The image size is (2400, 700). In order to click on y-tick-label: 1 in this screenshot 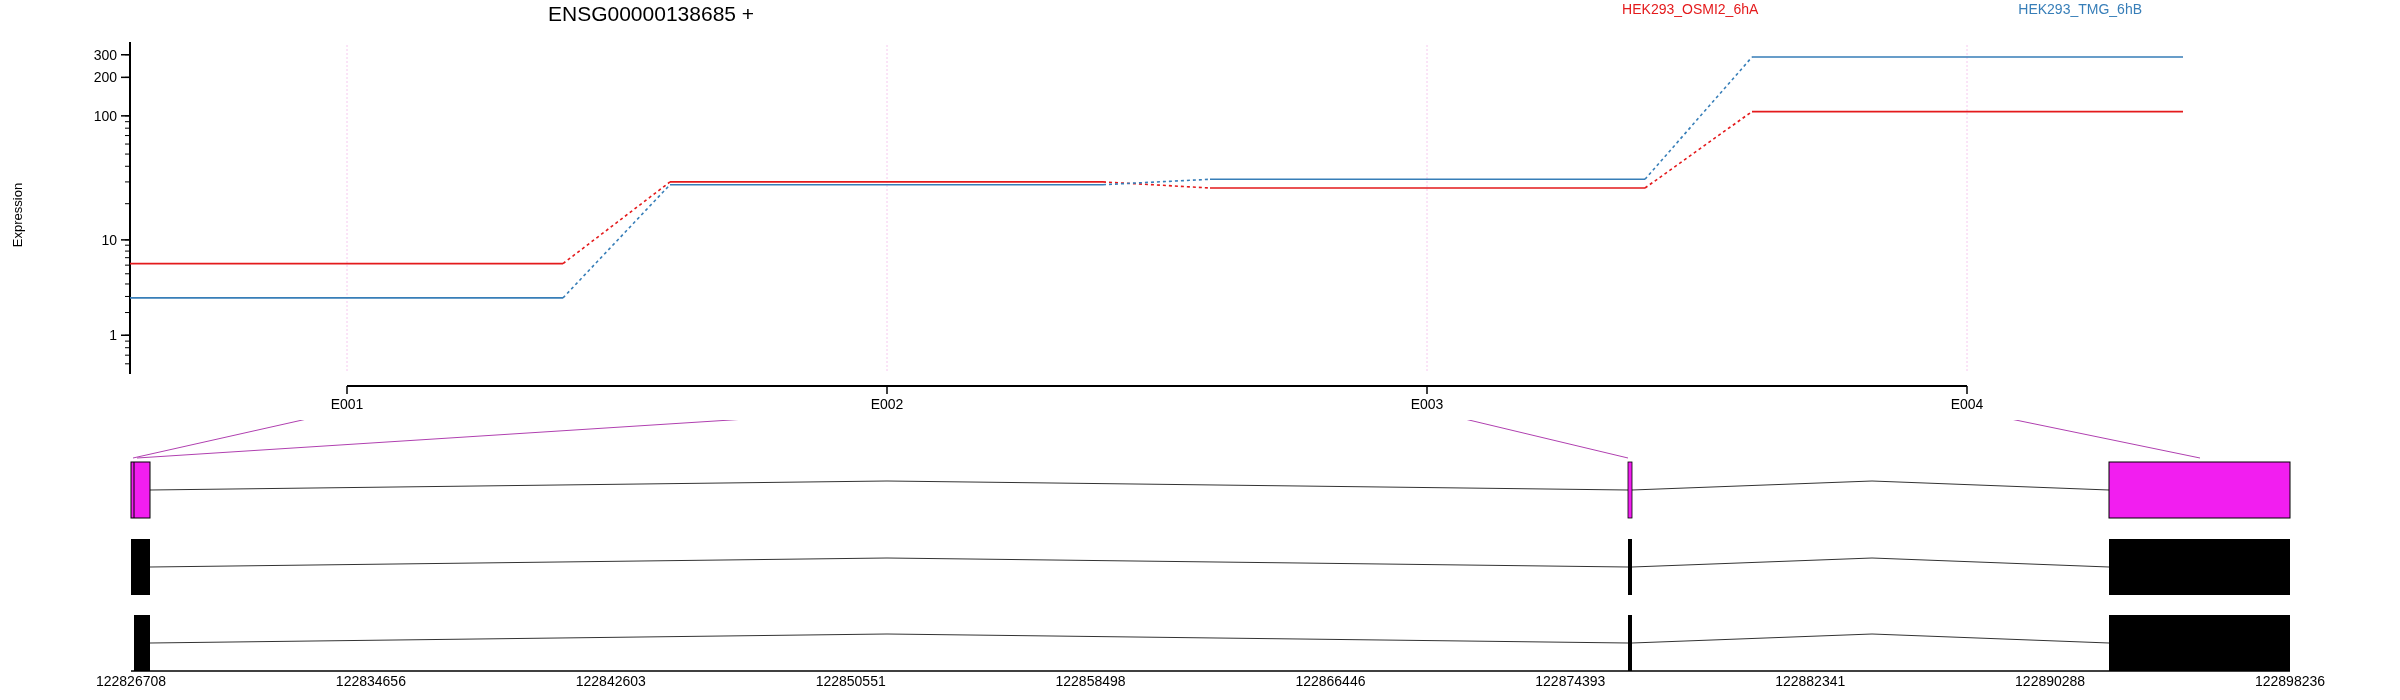, I will do `click(113, 335)`.